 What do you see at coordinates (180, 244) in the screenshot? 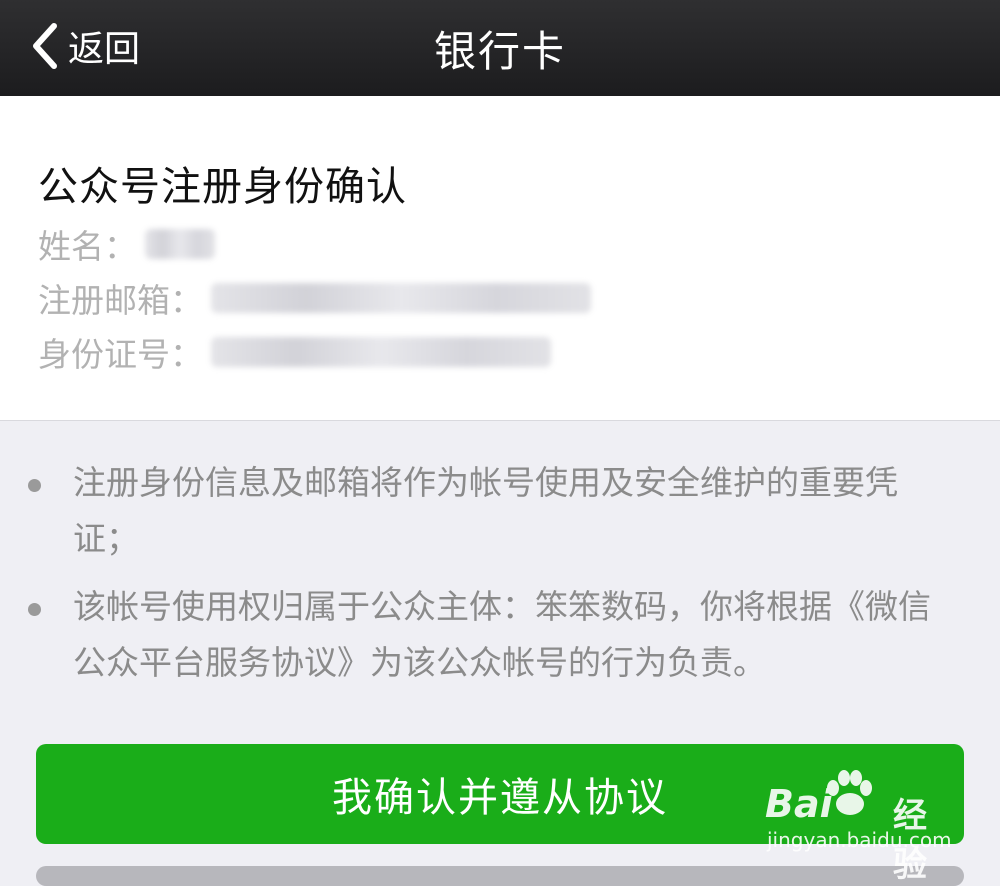
I see `name-value-redacted` at bounding box center [180, 244].